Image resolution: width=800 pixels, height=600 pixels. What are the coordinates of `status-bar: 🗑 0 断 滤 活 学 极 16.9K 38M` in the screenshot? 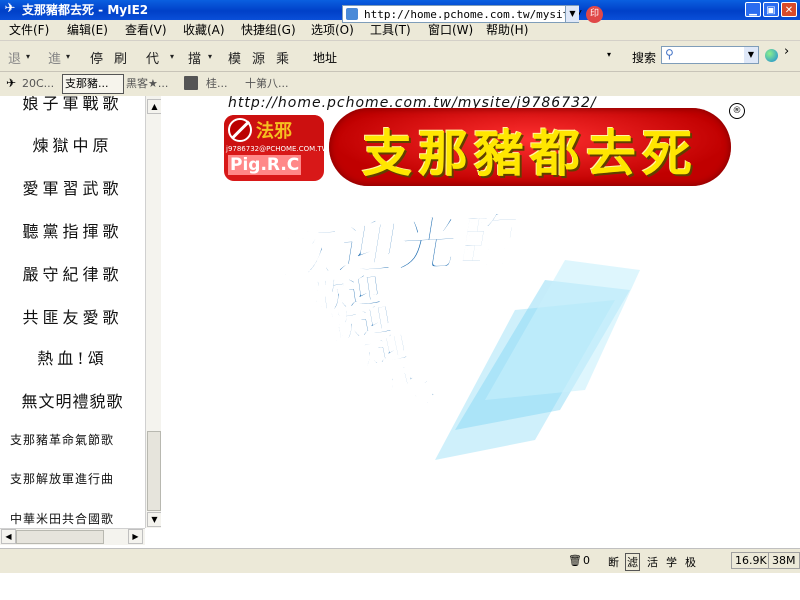 It's located at (400, 560).